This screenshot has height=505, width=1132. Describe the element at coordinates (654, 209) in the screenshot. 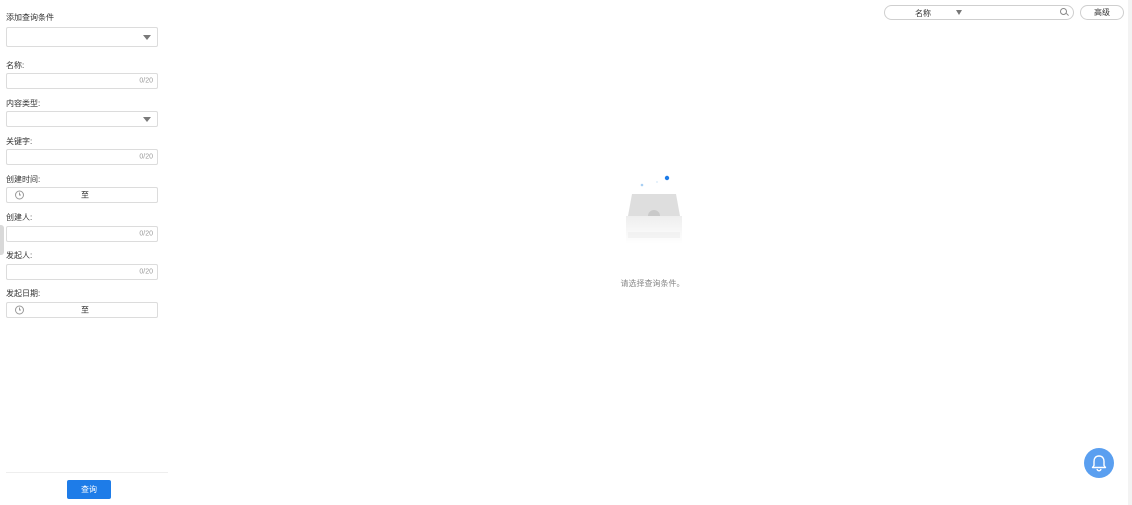

I see `empty-box-illustration` at that location.